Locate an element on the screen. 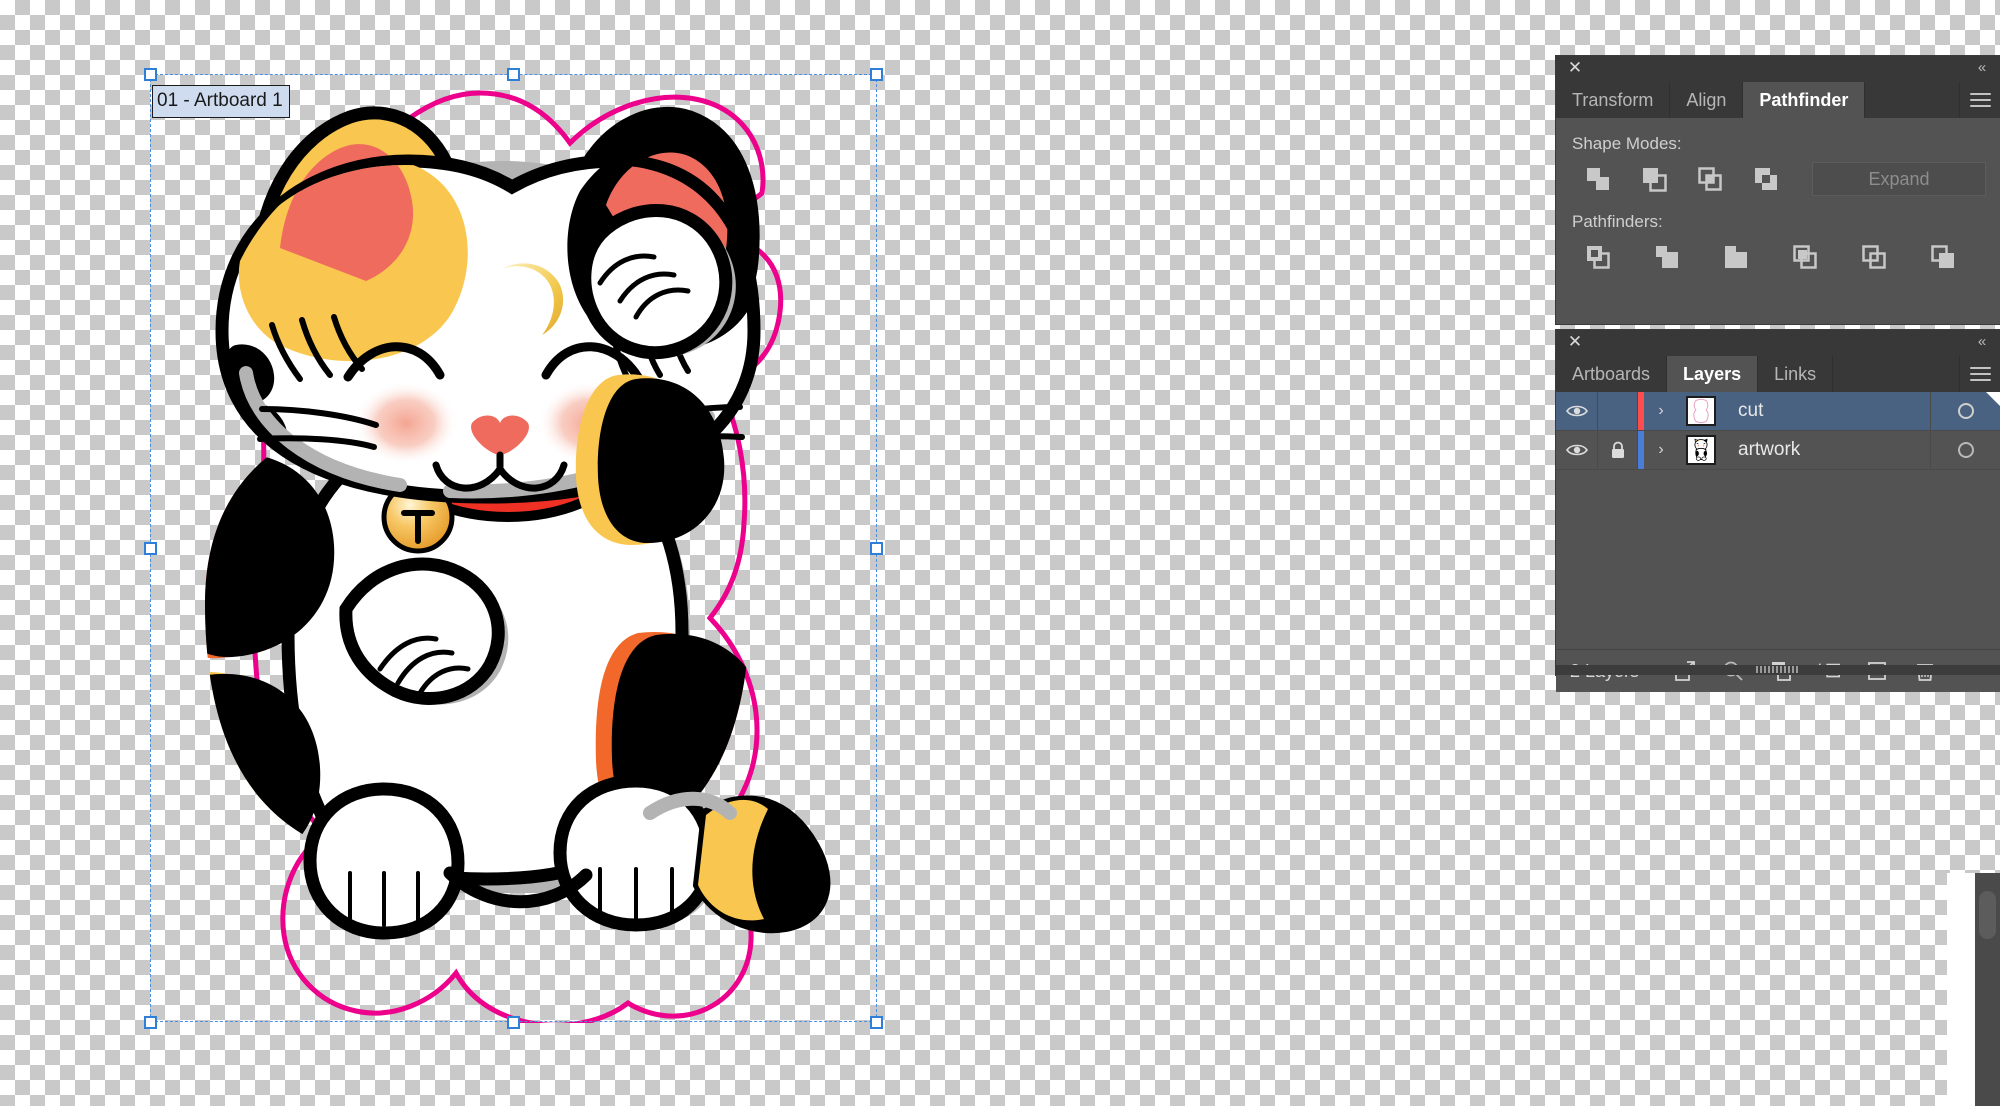 The width and height of the screenshot is (2000, 1106). tab-links: Links is located at coordinates (1796, 374).